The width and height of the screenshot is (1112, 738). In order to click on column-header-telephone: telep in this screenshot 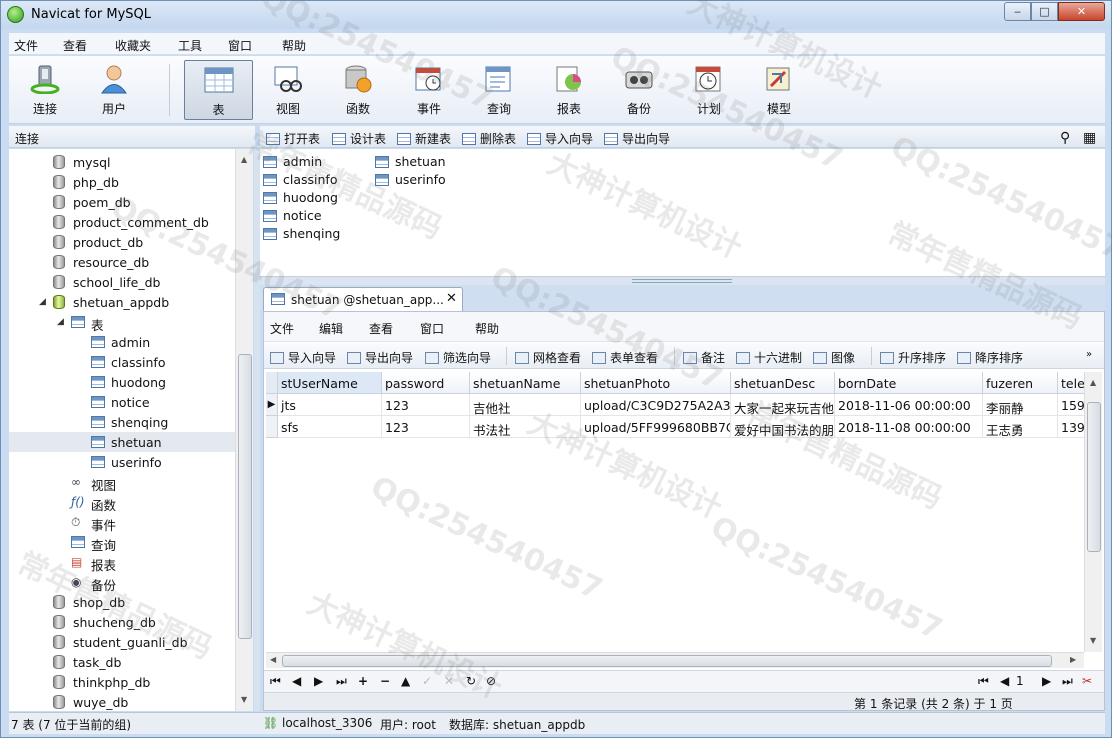, I will do `click(1071, 383)`.